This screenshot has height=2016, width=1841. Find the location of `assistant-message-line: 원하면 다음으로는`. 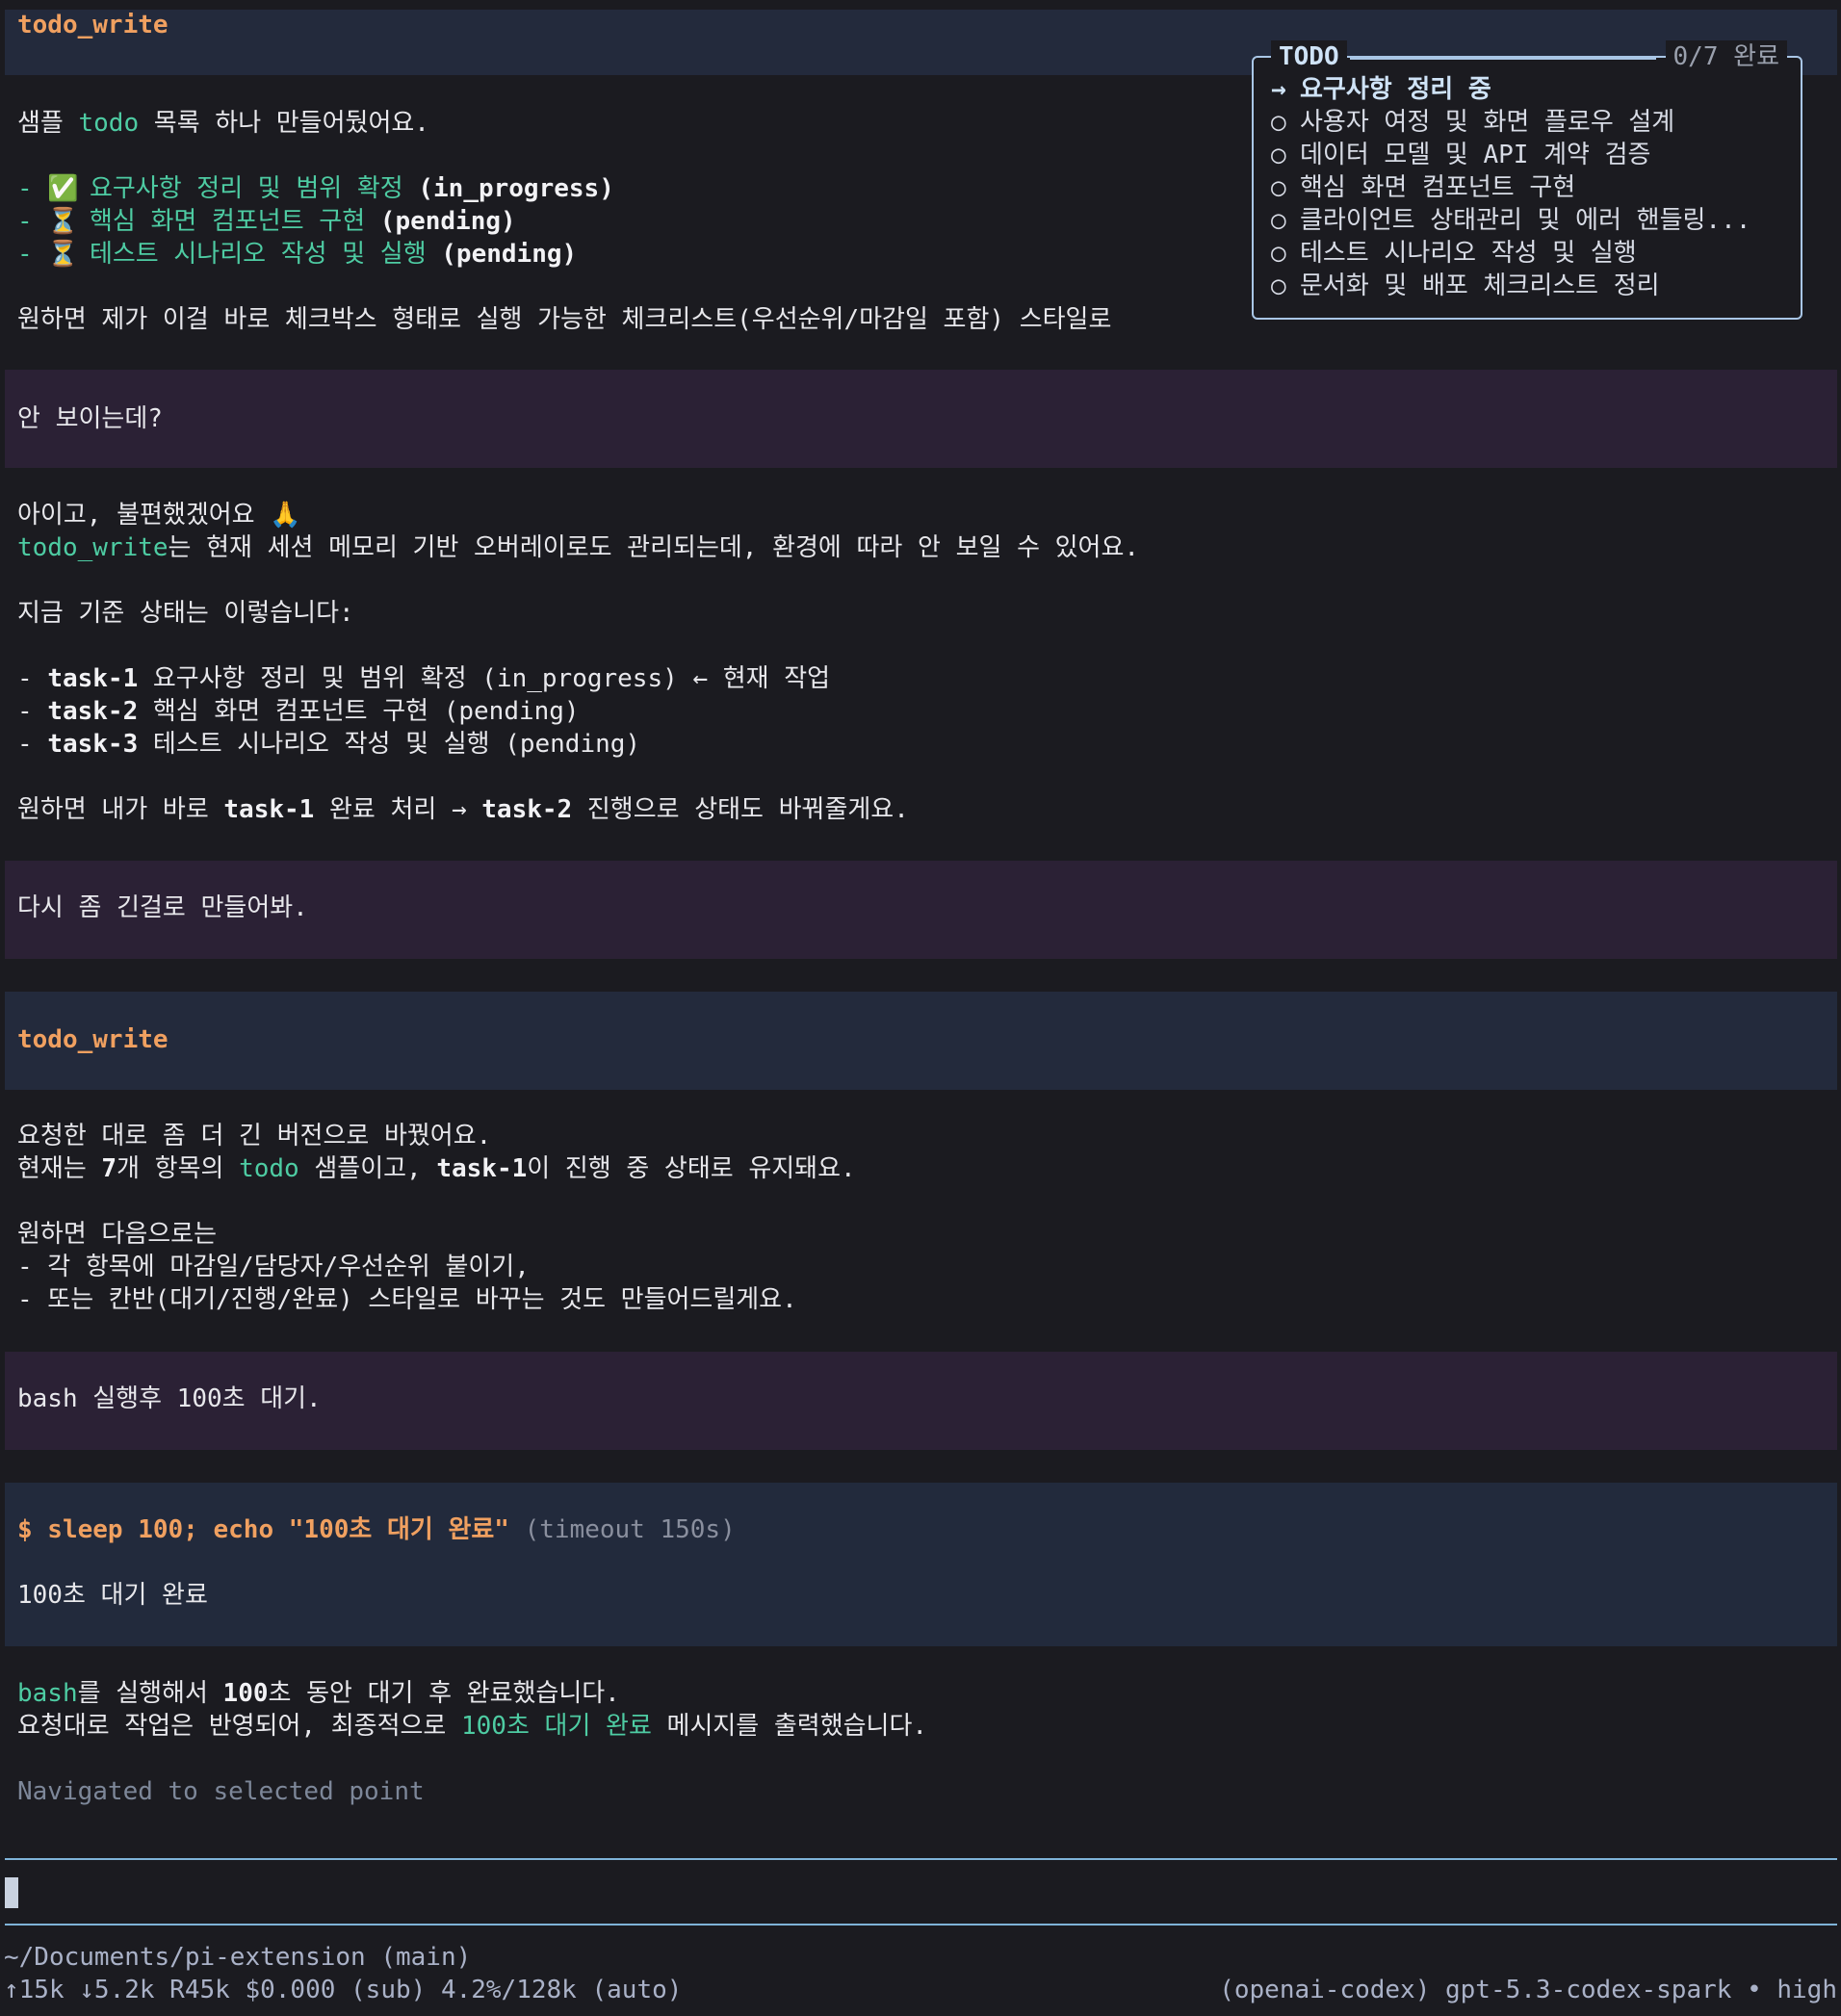

assistant-message-line: 원하면 다음으로는 is located at coordinates (117, 1234).